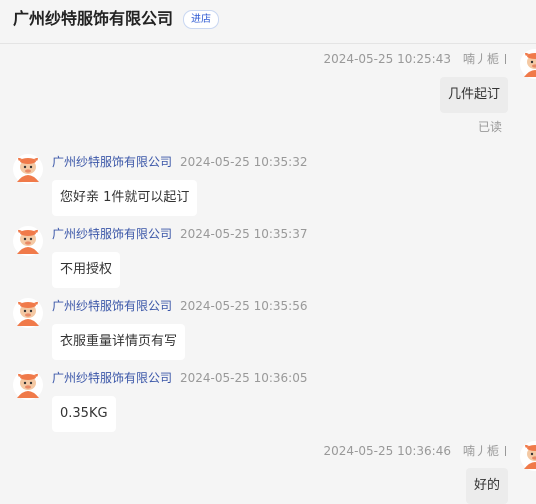 This screenshot has height=504, width=536. What do you see at coordinates (387, 451) in the screenshot?
I see `message-time: 2024-05-25 10:36:46` at bounding box center [387, 451].